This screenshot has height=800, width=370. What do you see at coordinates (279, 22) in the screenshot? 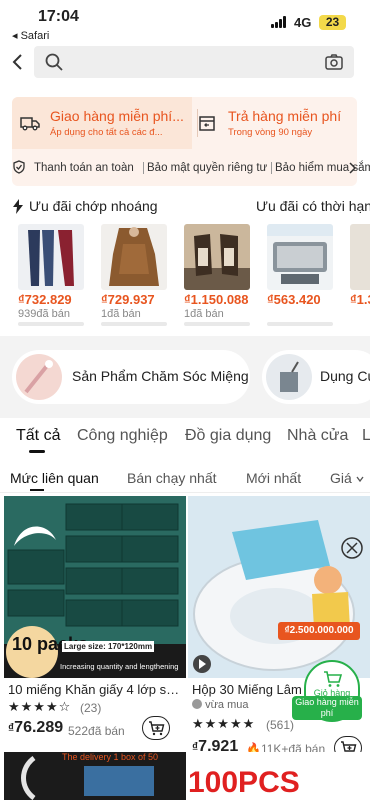
I see `signal-icon` at bounding box center [279, 22].